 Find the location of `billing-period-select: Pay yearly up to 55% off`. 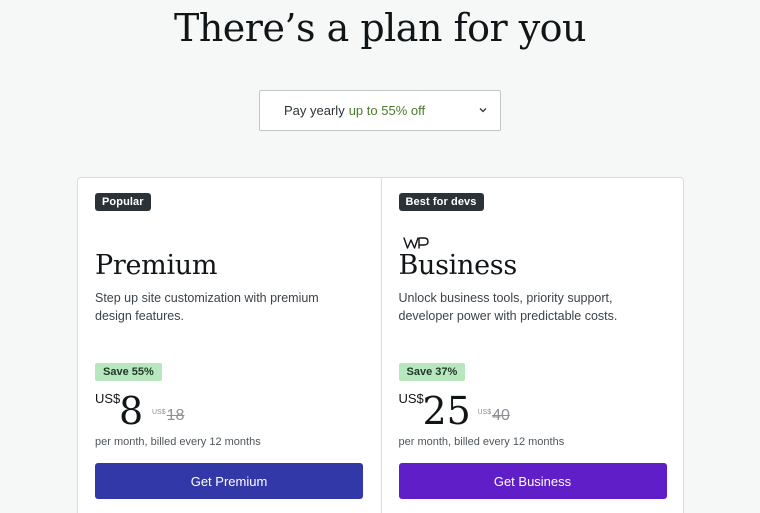

billing-period-select: Pay yearly up to 55% off is located at coordinates (380, 110).